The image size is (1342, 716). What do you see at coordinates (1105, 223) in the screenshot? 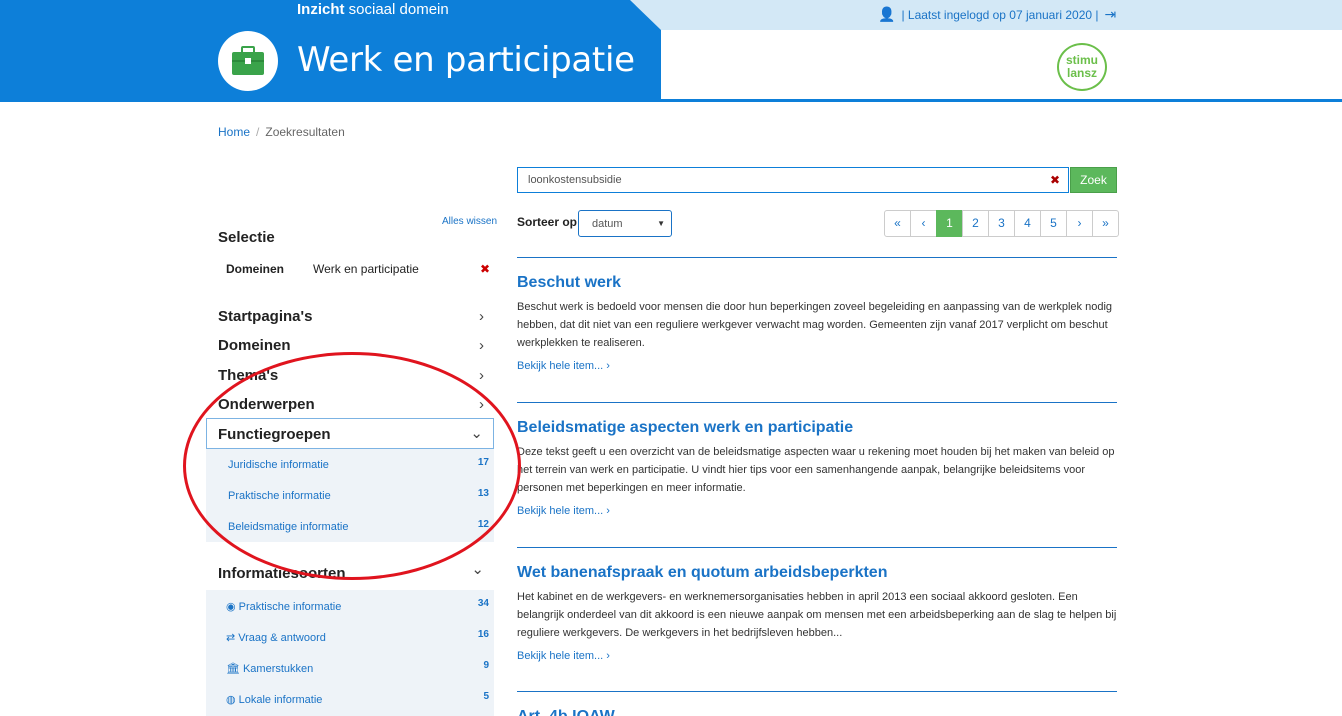
I see `page-last-button: »` at bounding box center [1105, 223].